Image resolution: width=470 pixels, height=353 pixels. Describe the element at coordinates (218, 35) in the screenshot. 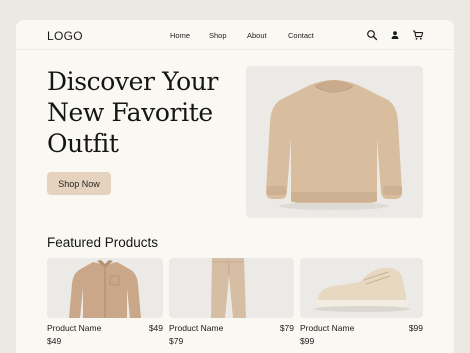

I see `nav-shop: Shop` at that location.